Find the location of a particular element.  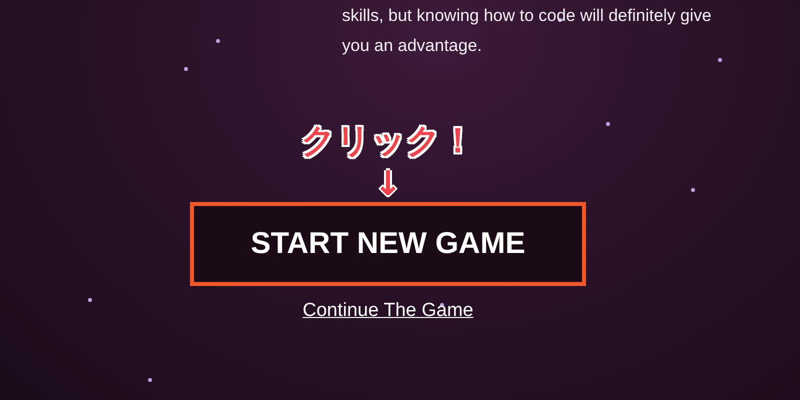

continue-link: Continue The Game is located at coordinates (388, 311).